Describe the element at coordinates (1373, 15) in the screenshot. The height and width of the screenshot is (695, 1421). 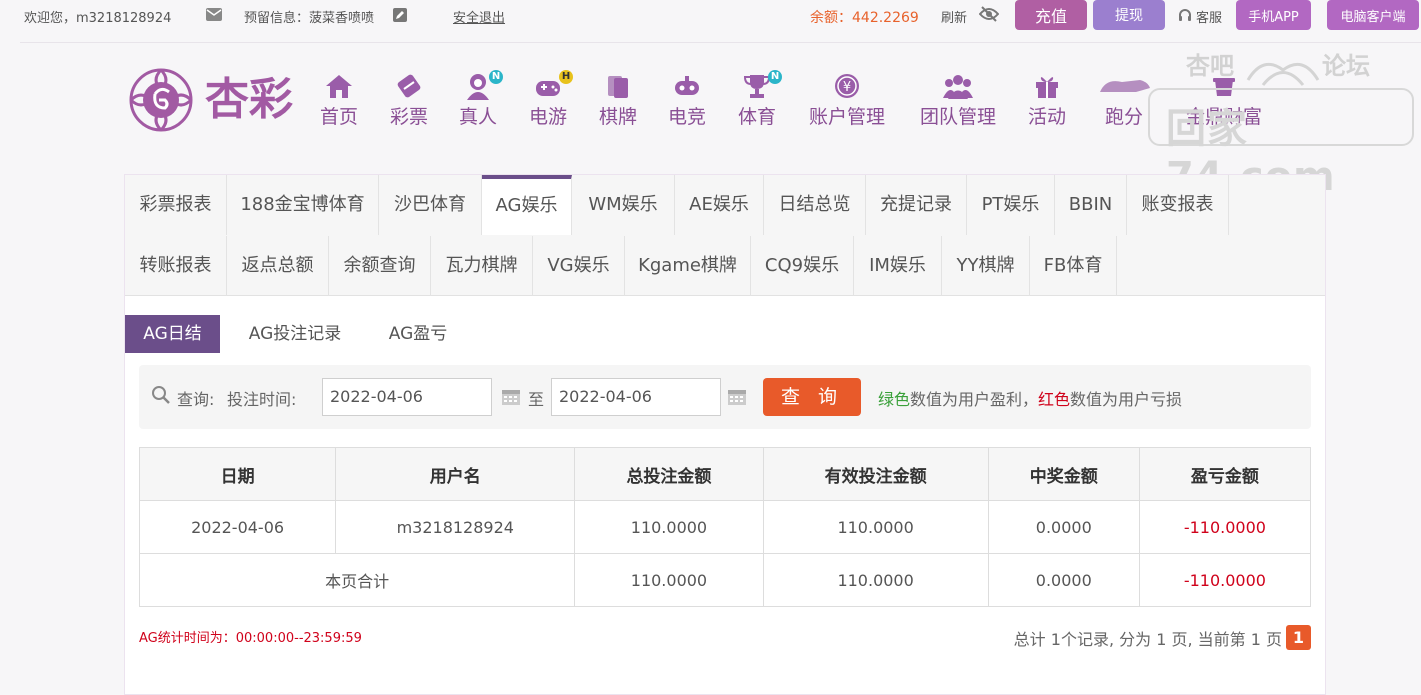
I see `pc-client-button: 电脑客户端` at that location.